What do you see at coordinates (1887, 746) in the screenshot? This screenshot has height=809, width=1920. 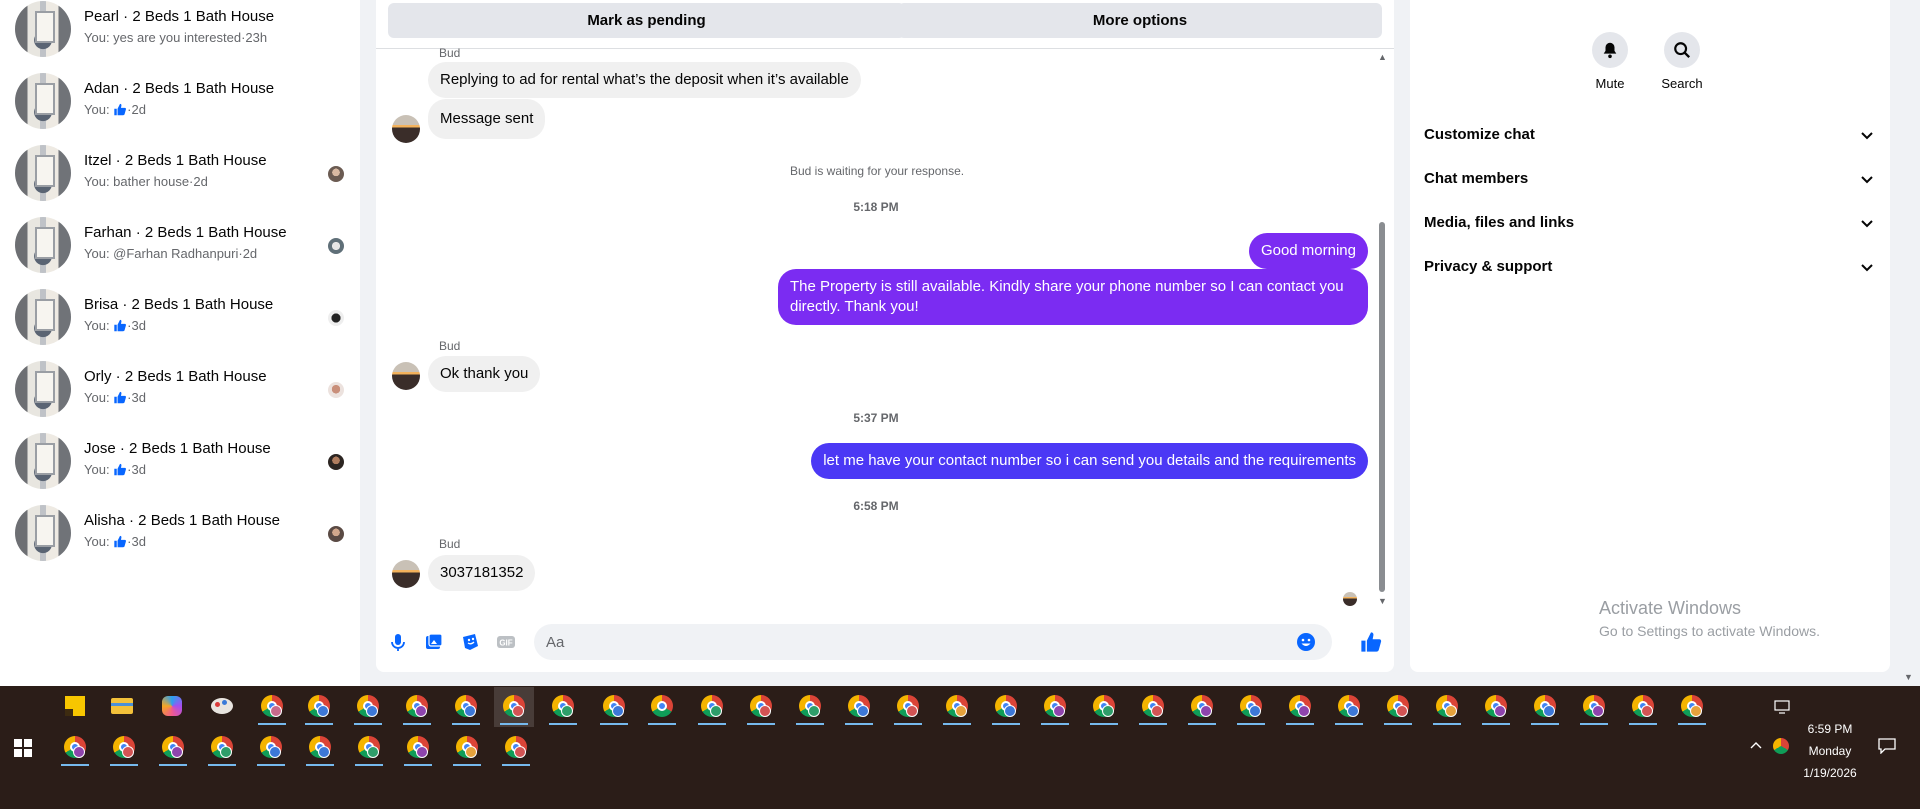 I see `notification-icon` at bounding box center [1887, 746].